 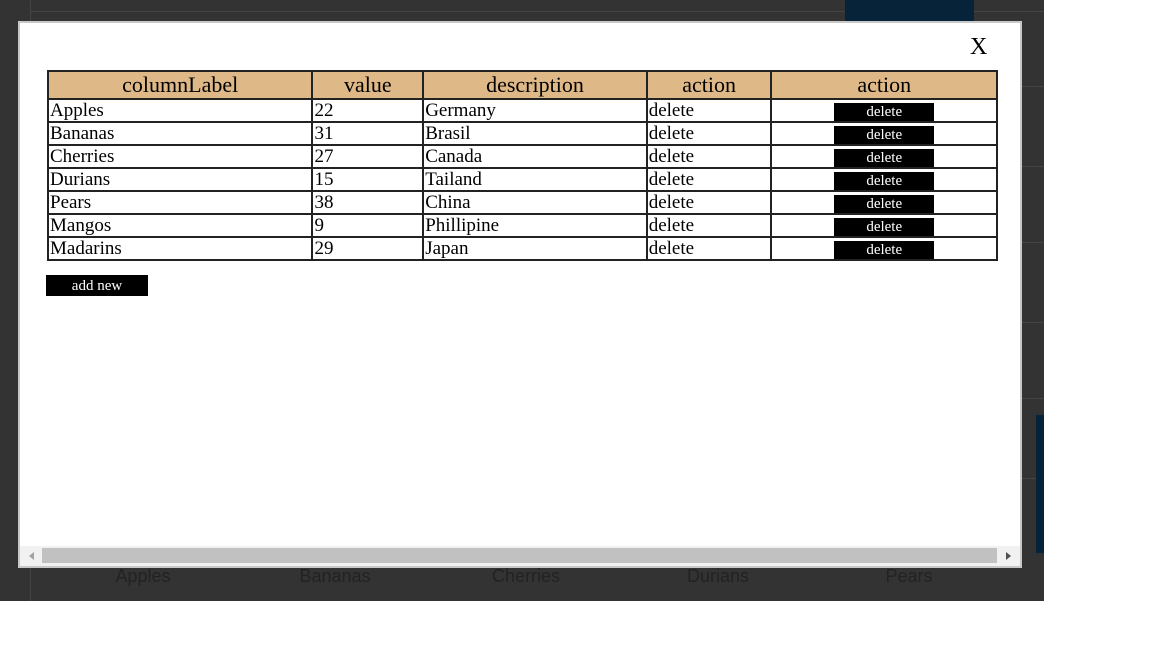 I want to click on cell-value: 29, so click(x=368, y=248).